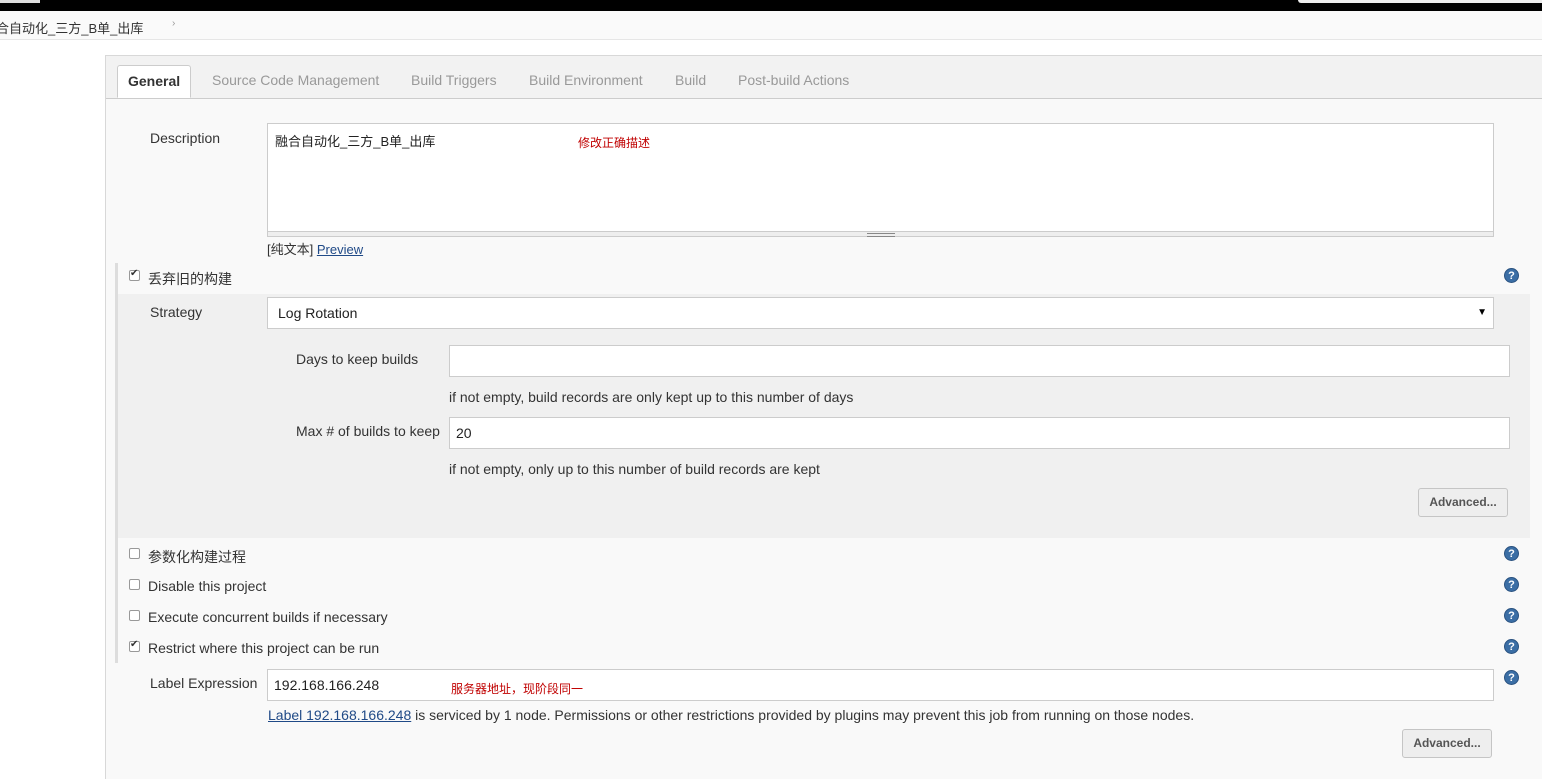 This screenshot has height=779, width=1542. Describe the element at coordinates (190, 279) in the screenshot. I see `discard-old-builds-label: 丢弃旧的构建` at that location.